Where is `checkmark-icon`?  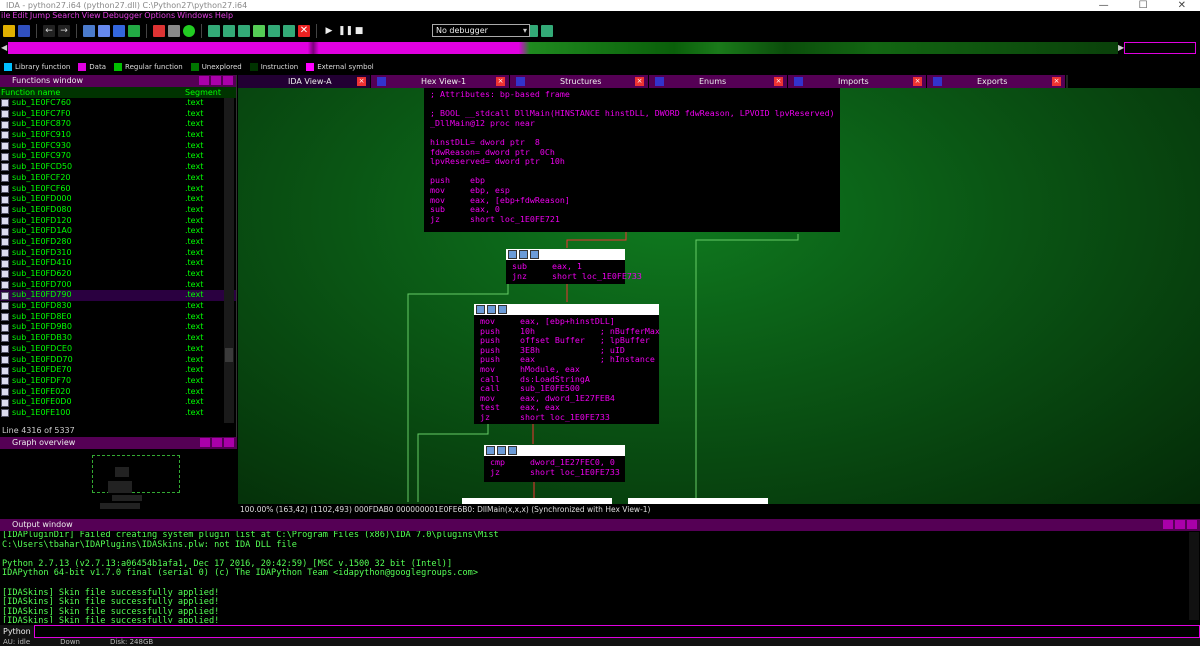 checkmark-icon is located at coordinates (259, 30).